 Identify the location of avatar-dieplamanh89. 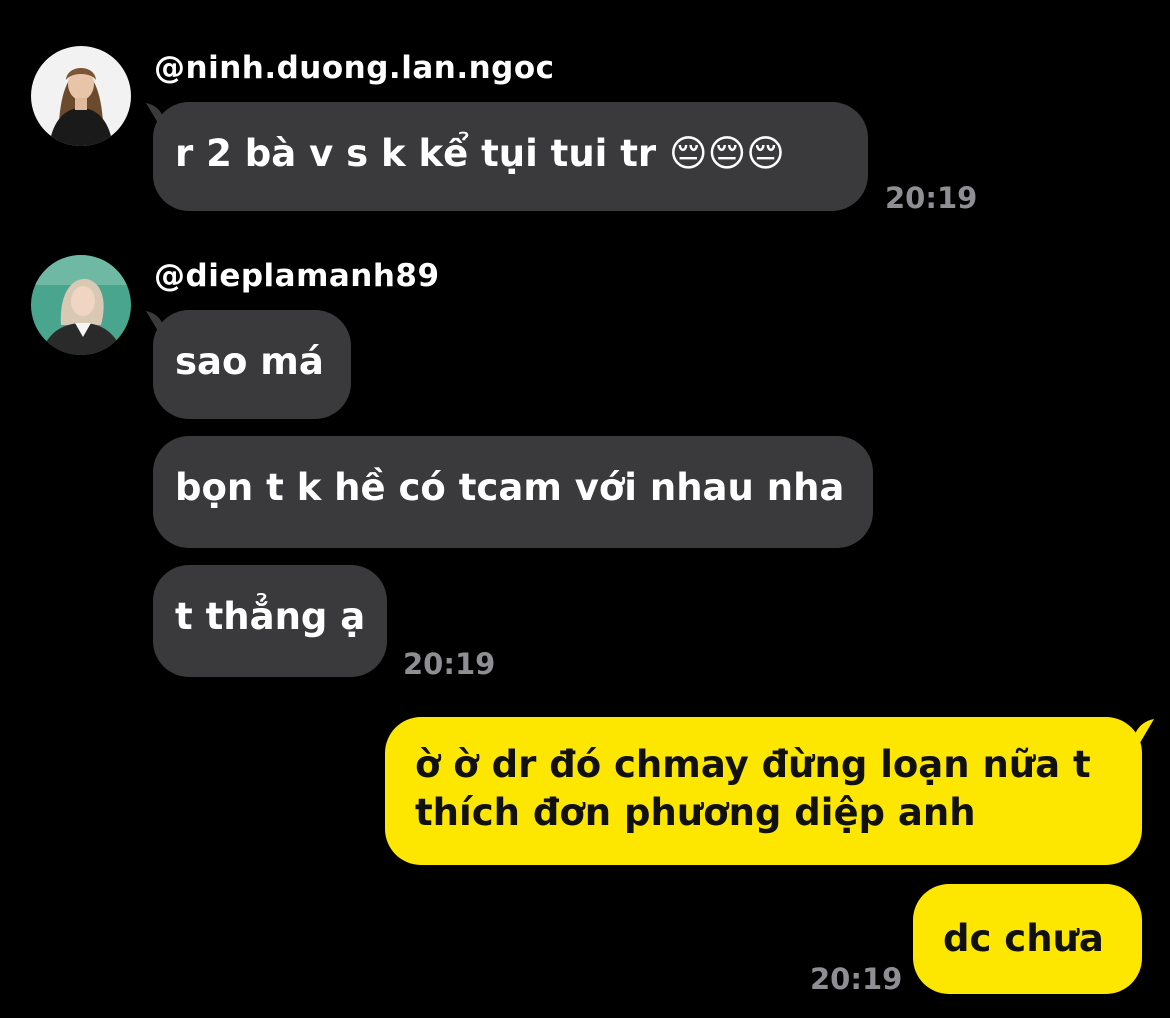
(81, 305).